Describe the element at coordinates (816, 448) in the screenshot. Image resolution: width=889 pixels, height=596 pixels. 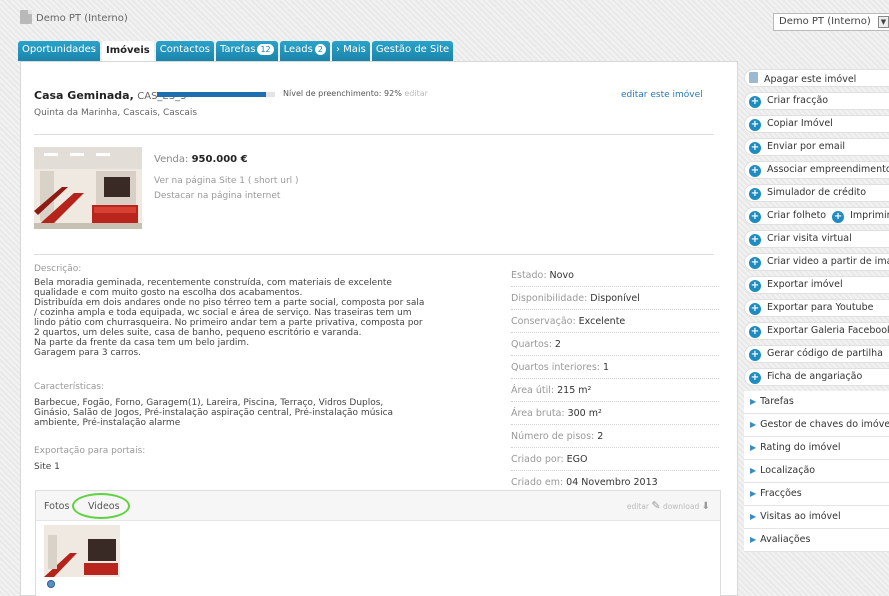
I see `section-rating: ▶ Rating do imóvel` at that location.